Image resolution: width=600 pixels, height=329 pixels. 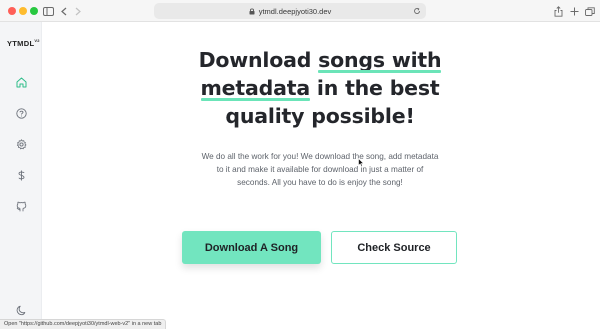 I want to click on sidebar-toggle-icon, so click(x=48, y=11).